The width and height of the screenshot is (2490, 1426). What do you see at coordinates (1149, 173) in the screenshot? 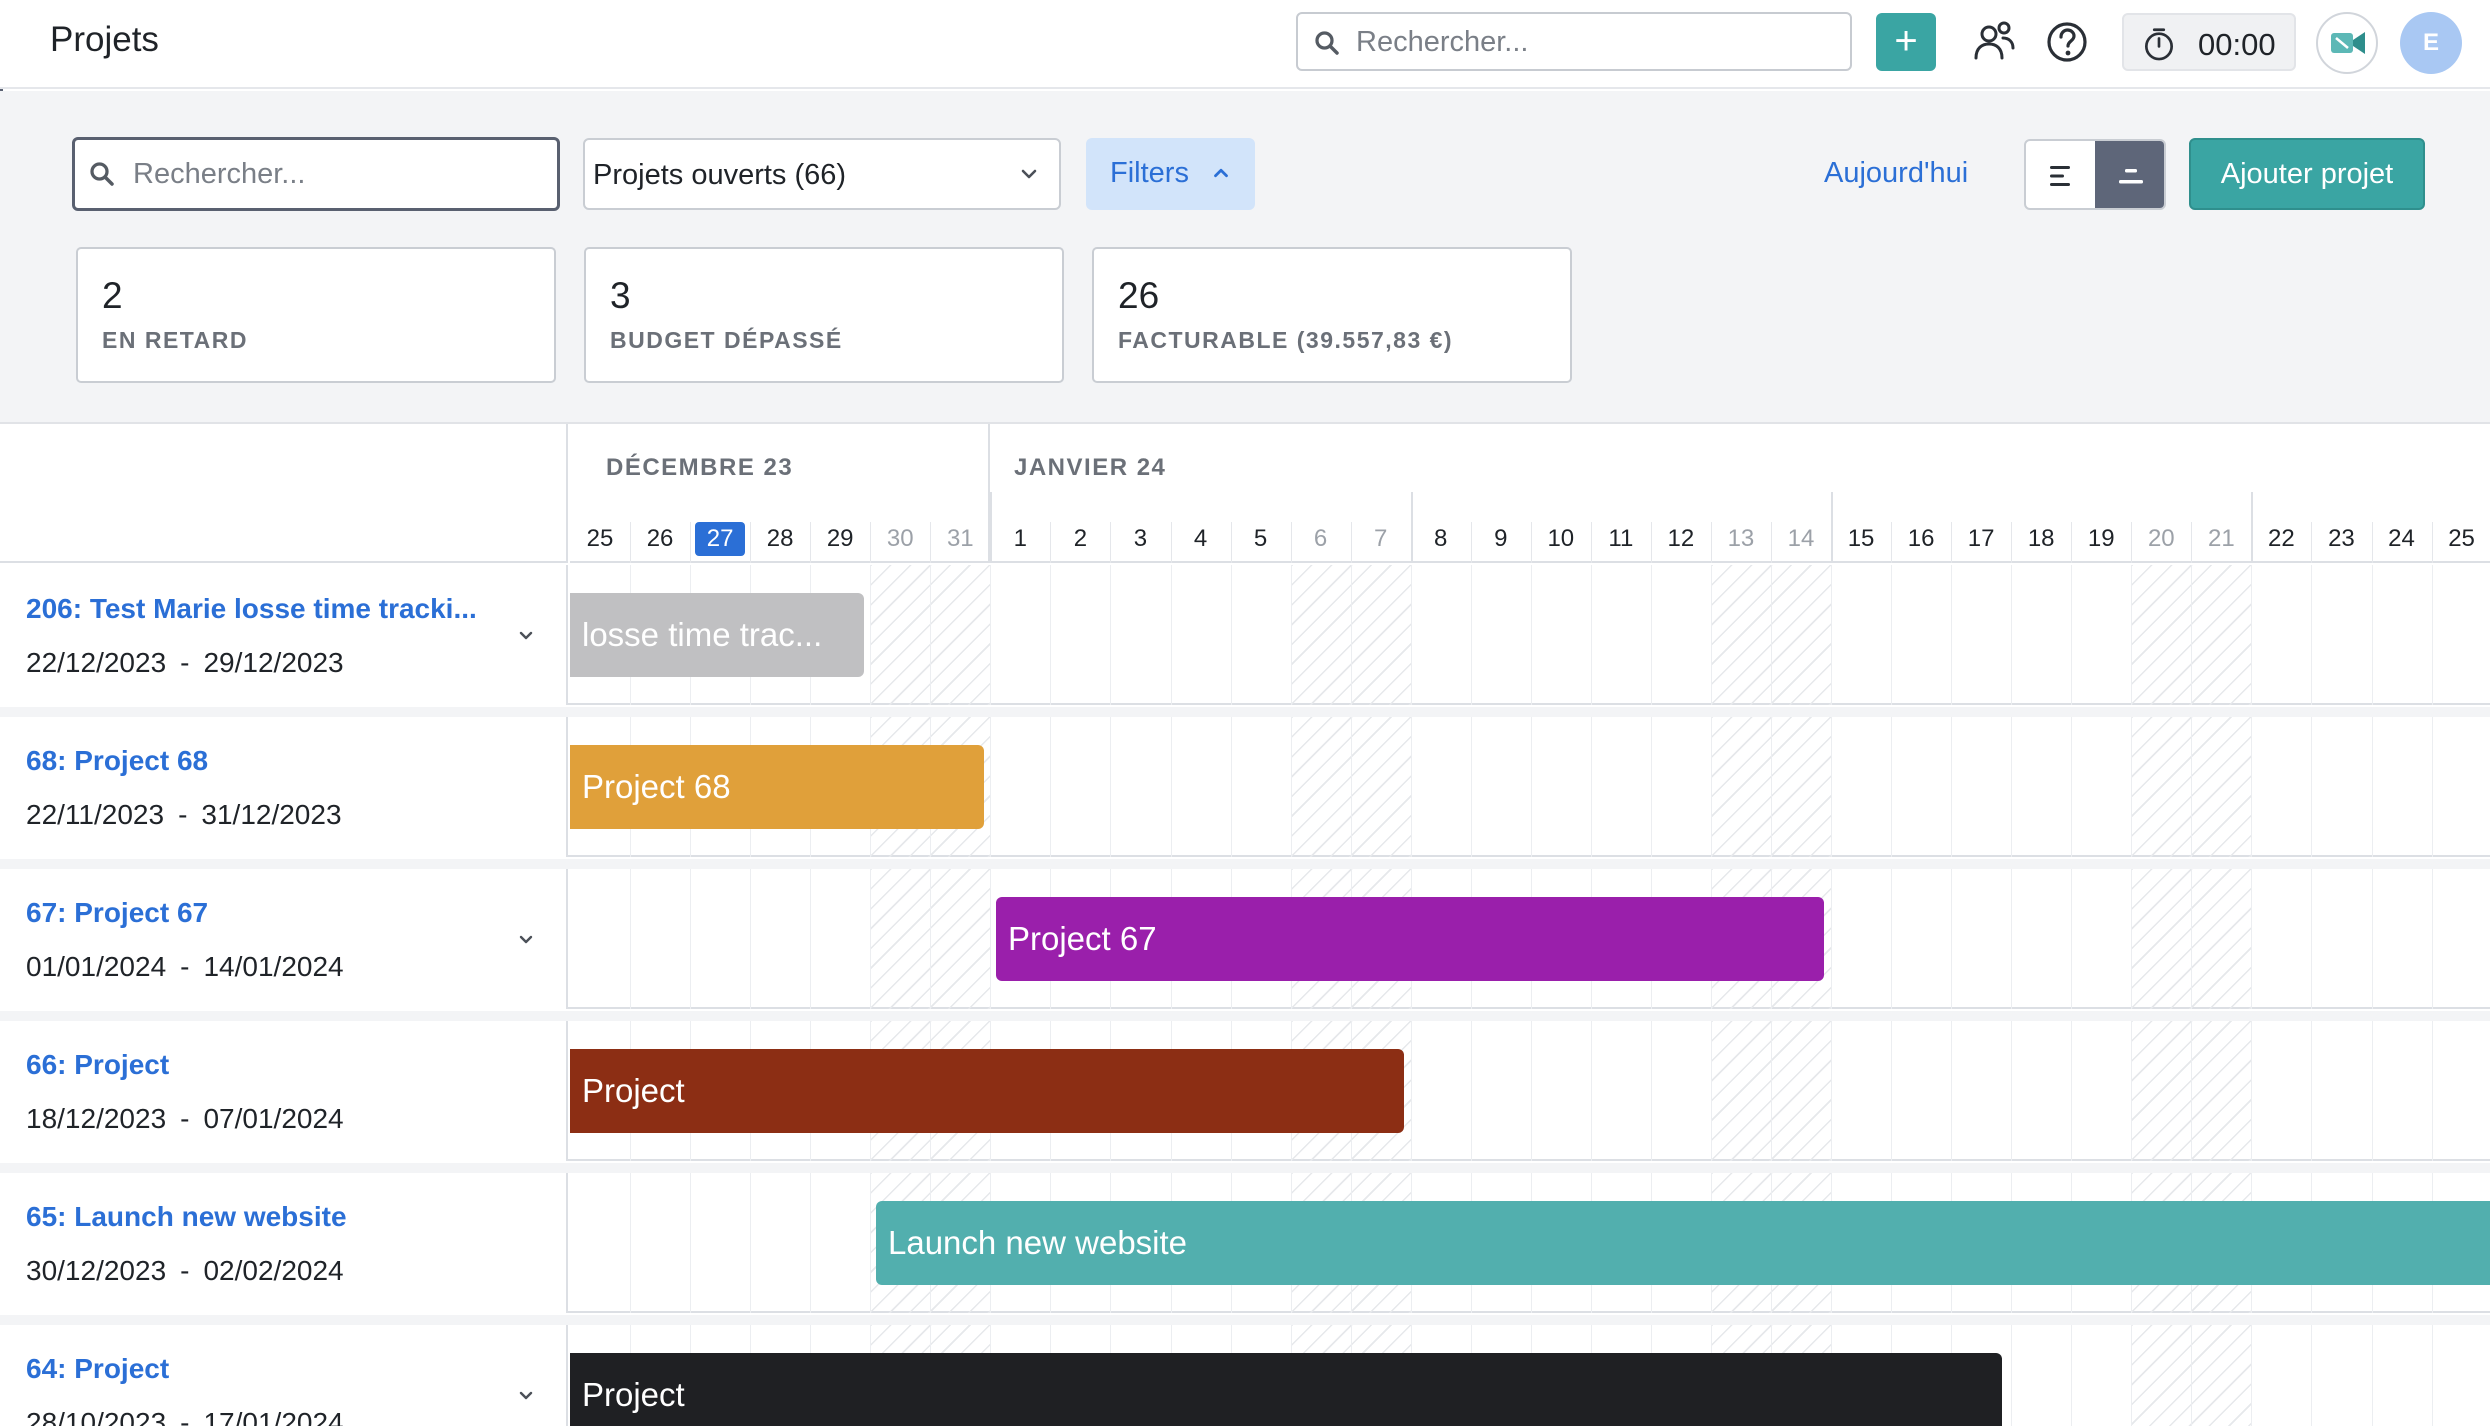
I see `filters-label: Filters` at bounding box center [1149, 173].